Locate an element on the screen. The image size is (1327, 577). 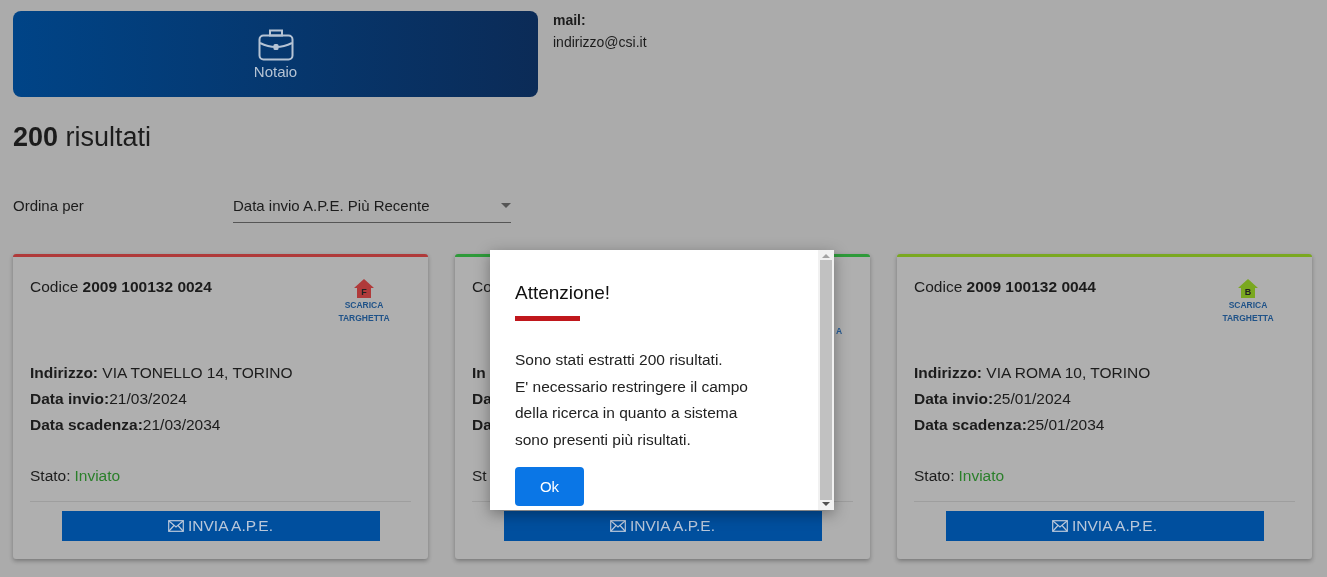
role-label: Notaio is located at coordinates (275, 71).